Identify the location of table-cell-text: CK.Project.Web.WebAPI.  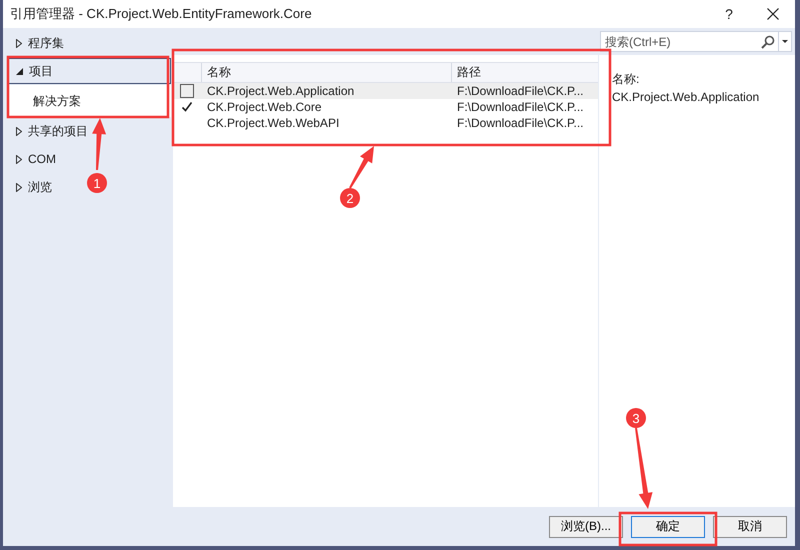
(273, 123).